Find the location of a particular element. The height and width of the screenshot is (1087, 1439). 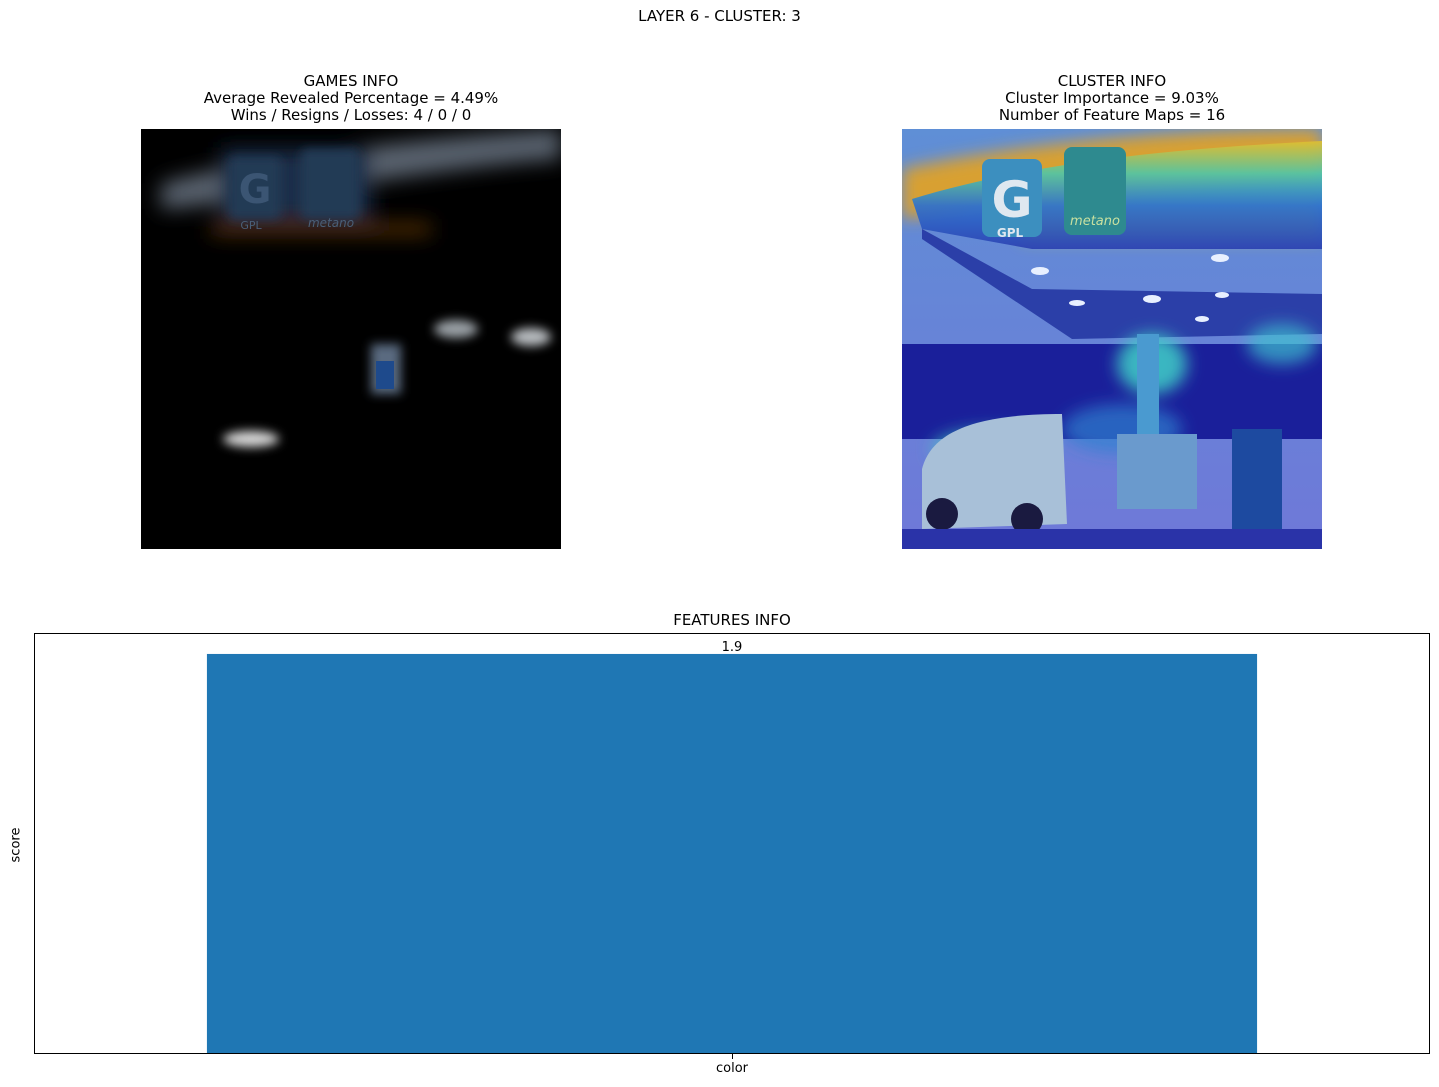

games-info-revealed-percentage: Average Revealed Percentage = 4.49% is located at coordinates (351, 98).